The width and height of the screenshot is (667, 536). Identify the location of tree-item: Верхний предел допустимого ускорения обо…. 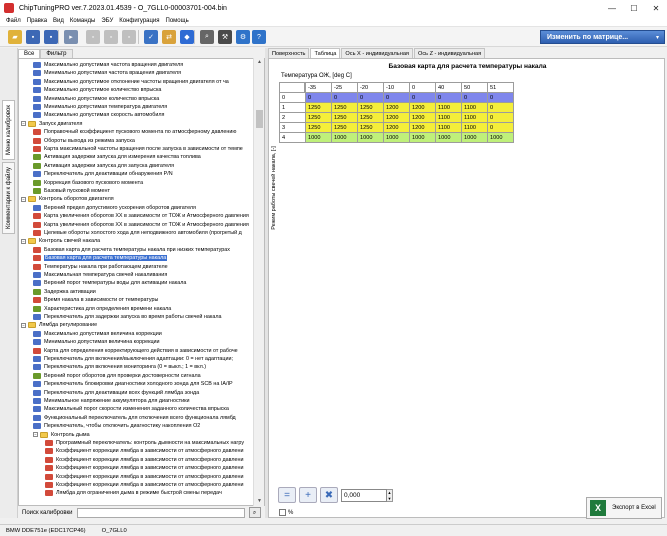
(141, 208).